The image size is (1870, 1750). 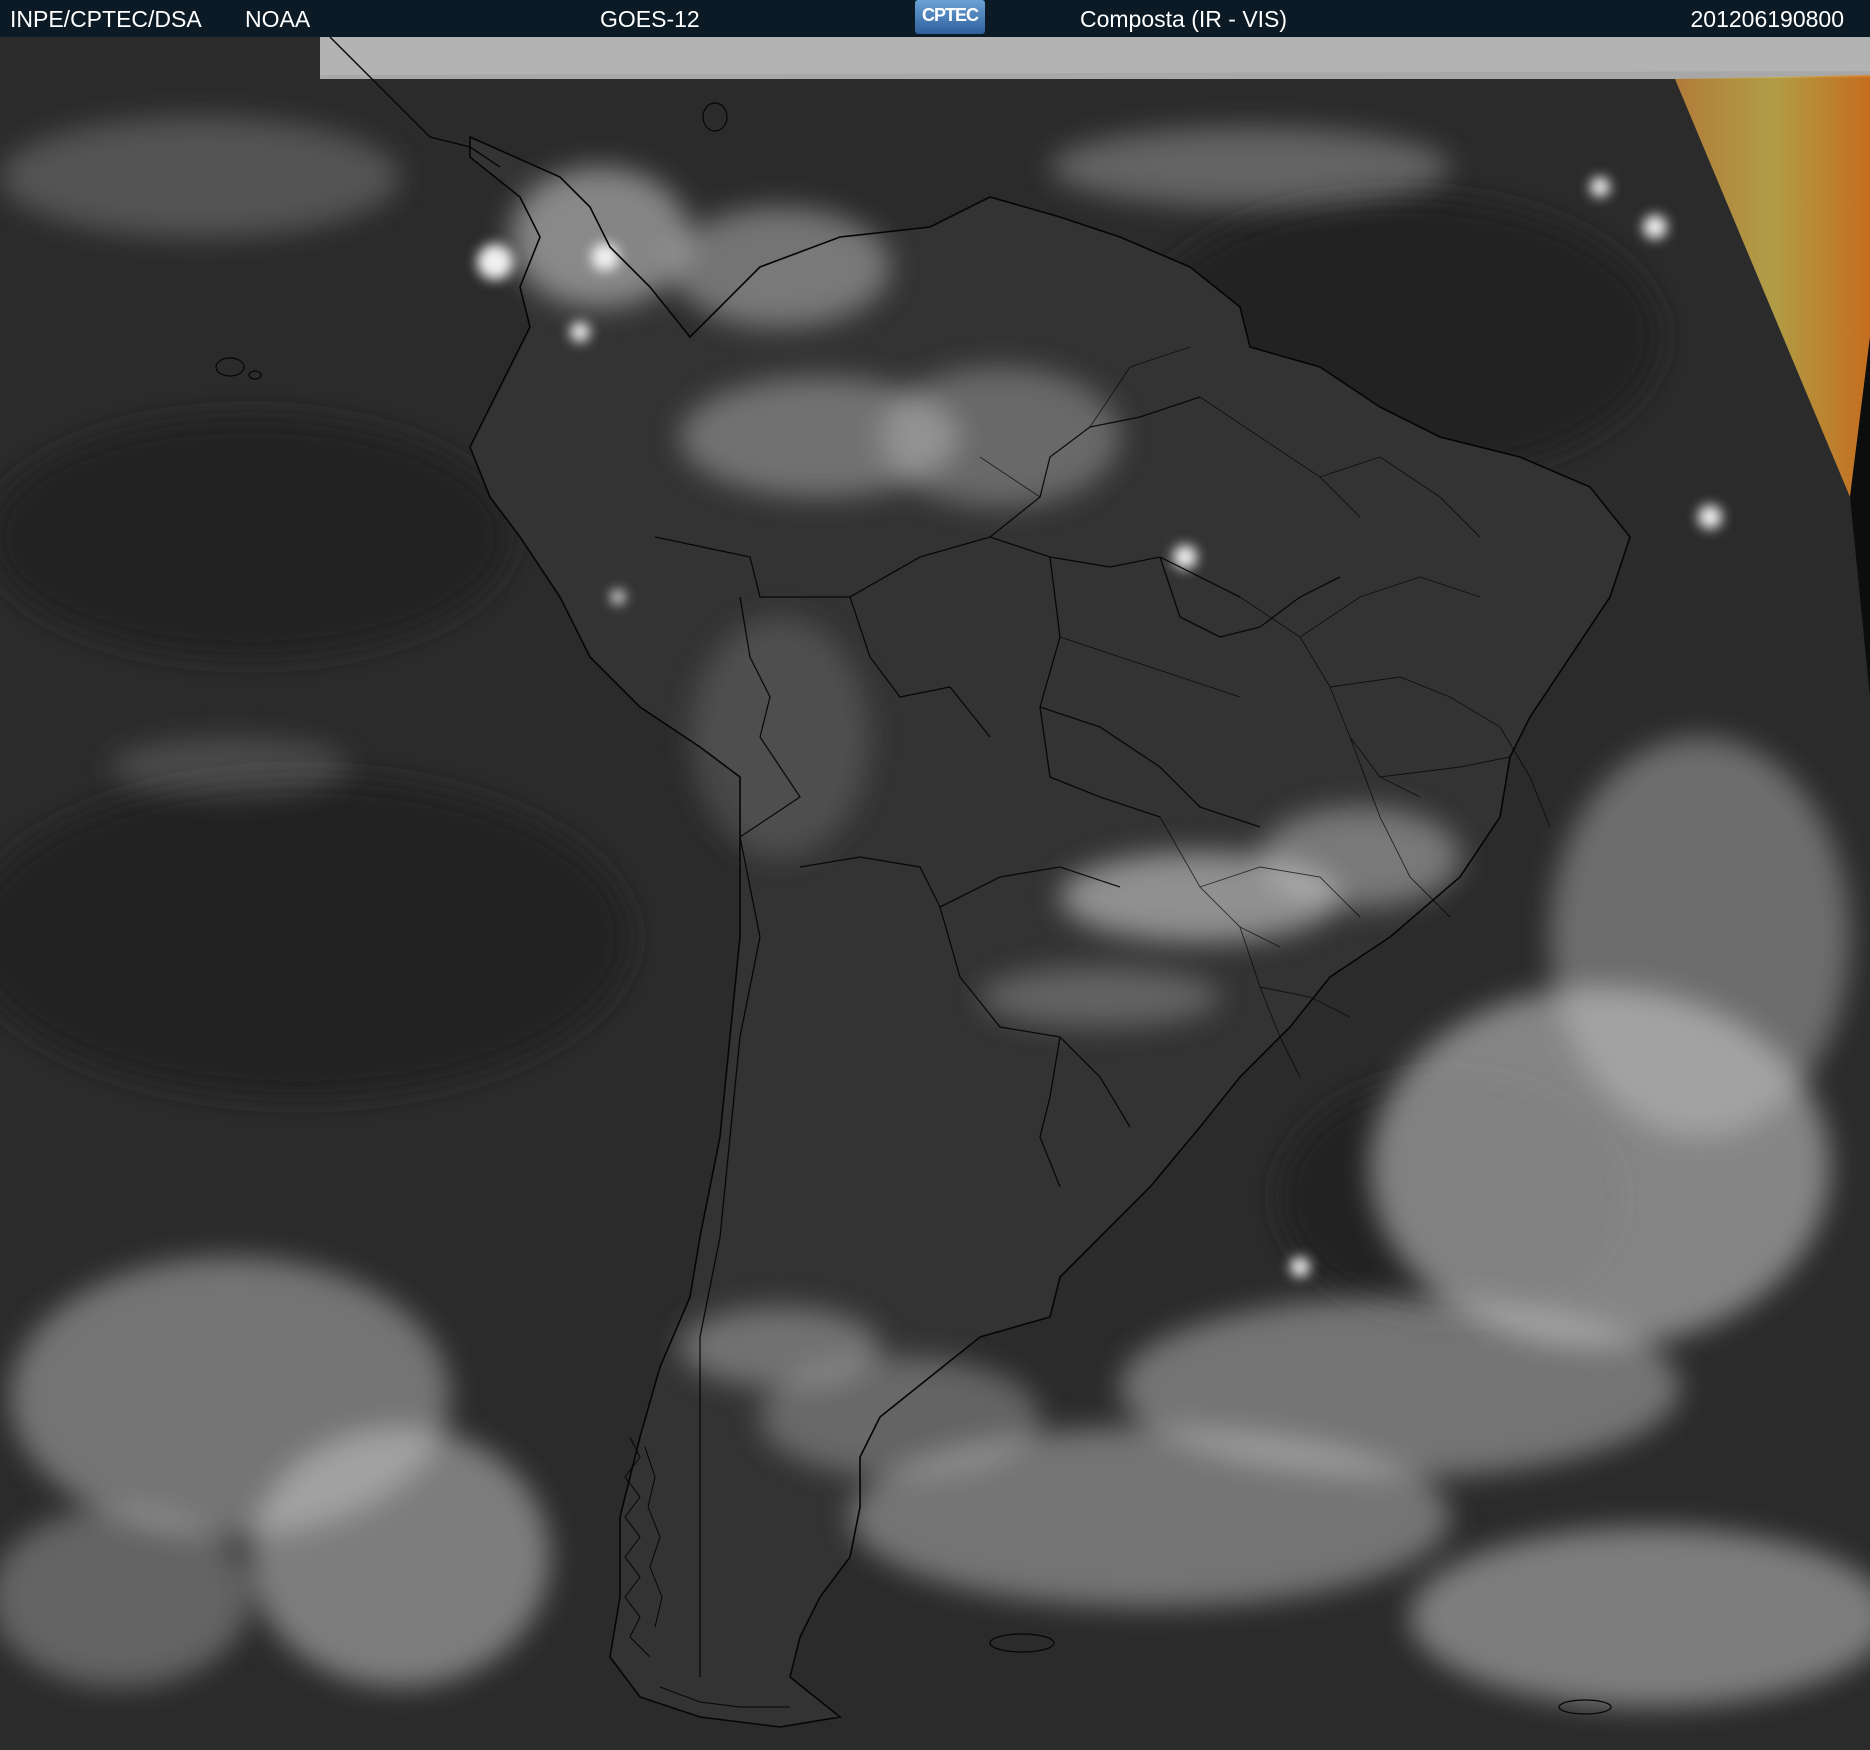 What do you see at coordinates (650, 19) in the screenshot?
I see `satellite-label: GOES-12` at bounding box center [650, 19].